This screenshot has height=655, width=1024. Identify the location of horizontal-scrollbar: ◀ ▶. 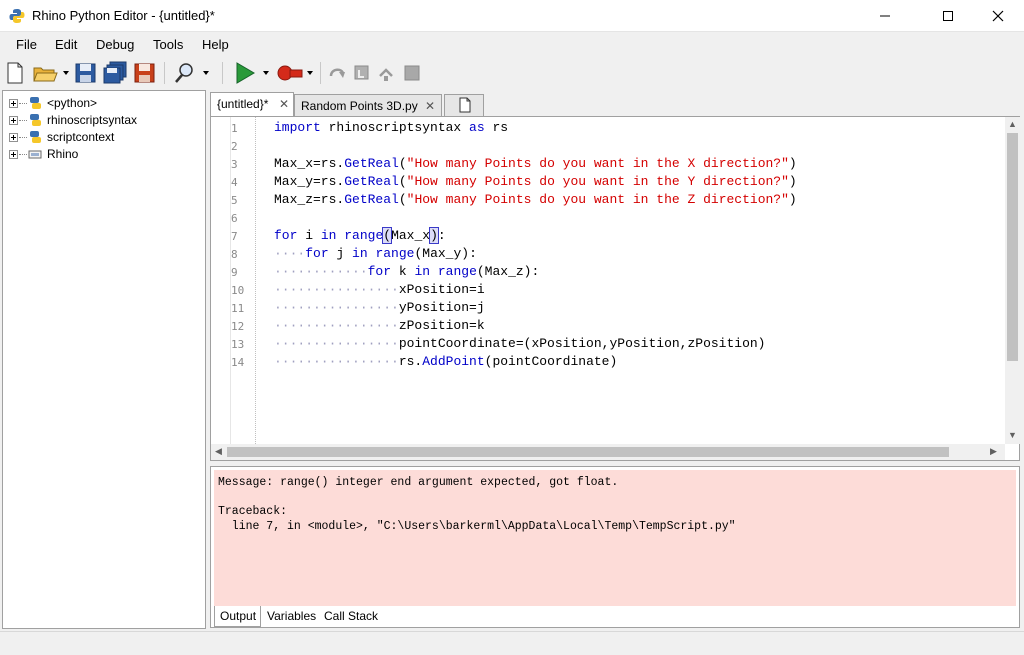
(608, 452).